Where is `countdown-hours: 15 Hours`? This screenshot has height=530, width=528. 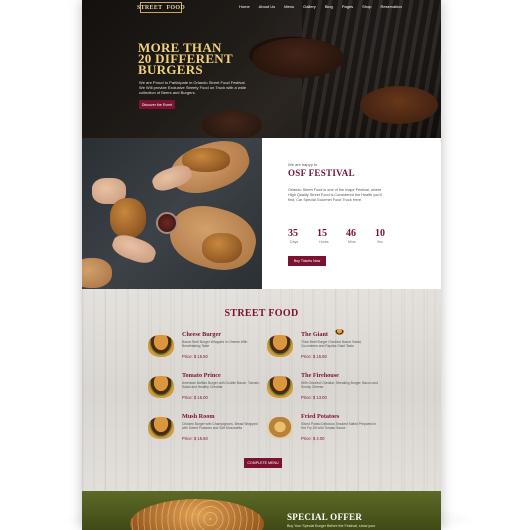
countdown-hours: 15 Hours is located at coordinates (323, 236).